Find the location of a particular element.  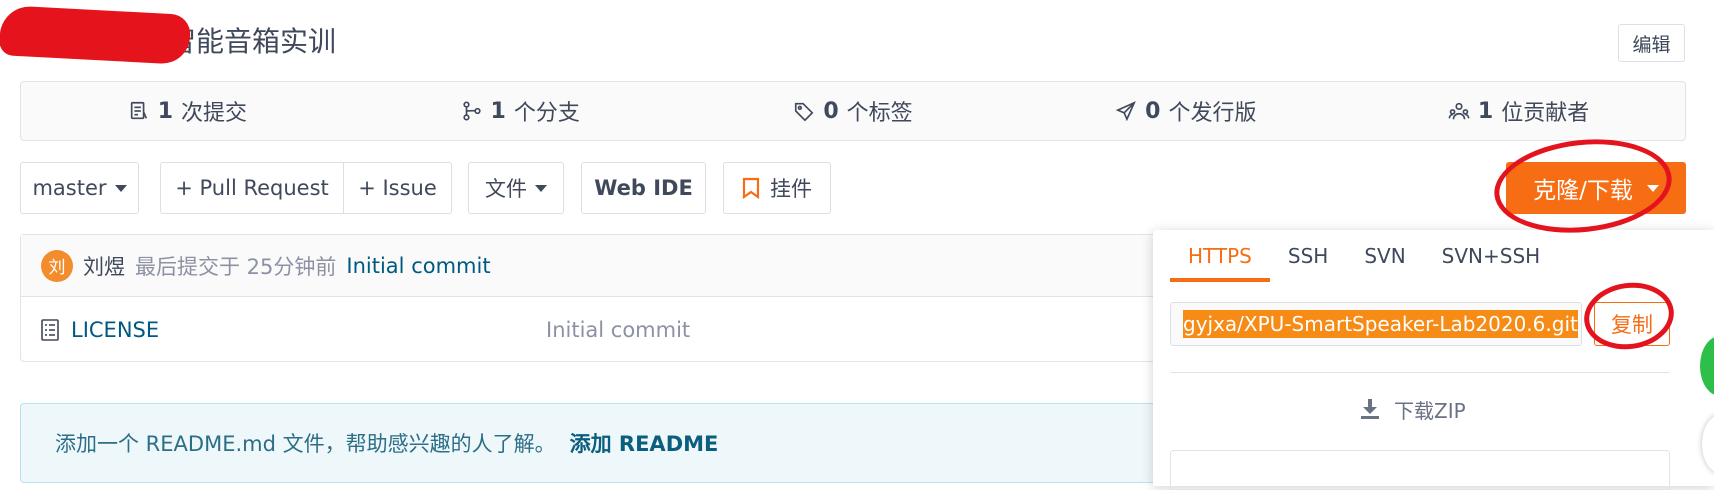

widget-button-label: 挂件 is located at coordinates (791, 189).